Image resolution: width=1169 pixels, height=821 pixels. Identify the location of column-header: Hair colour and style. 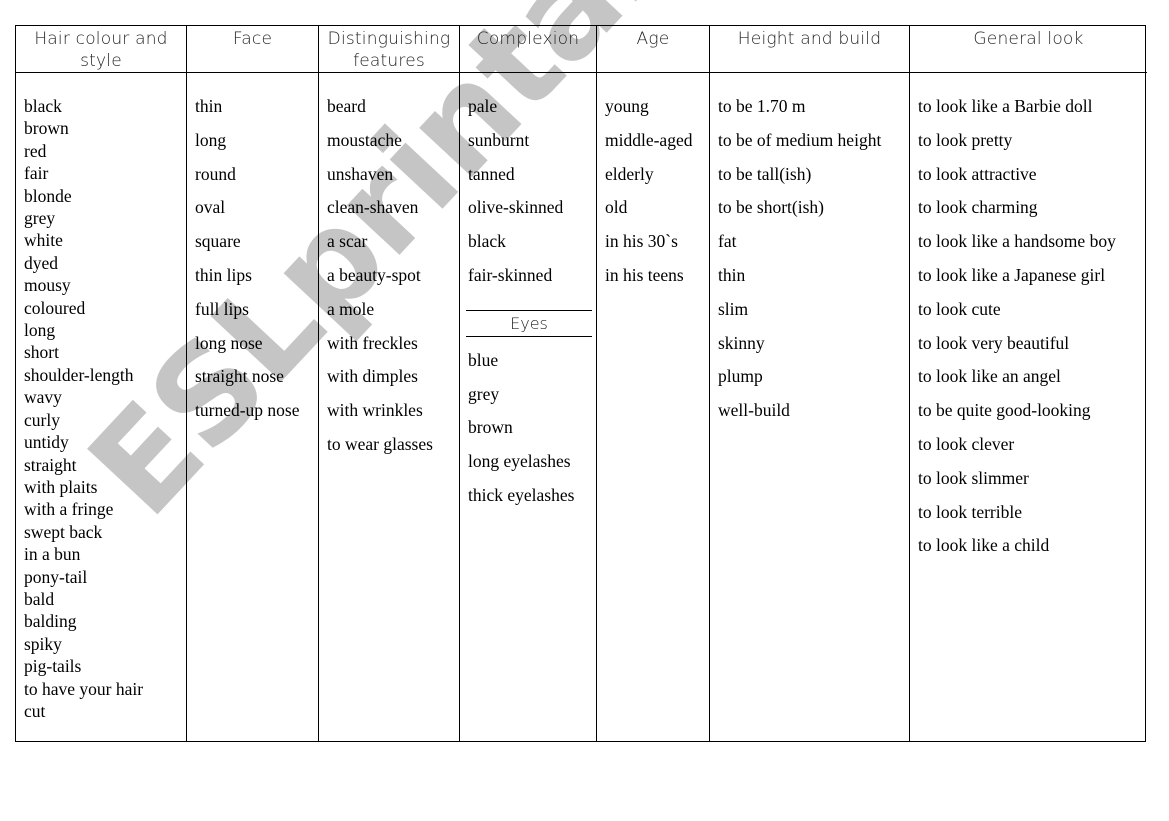
(101, 49).